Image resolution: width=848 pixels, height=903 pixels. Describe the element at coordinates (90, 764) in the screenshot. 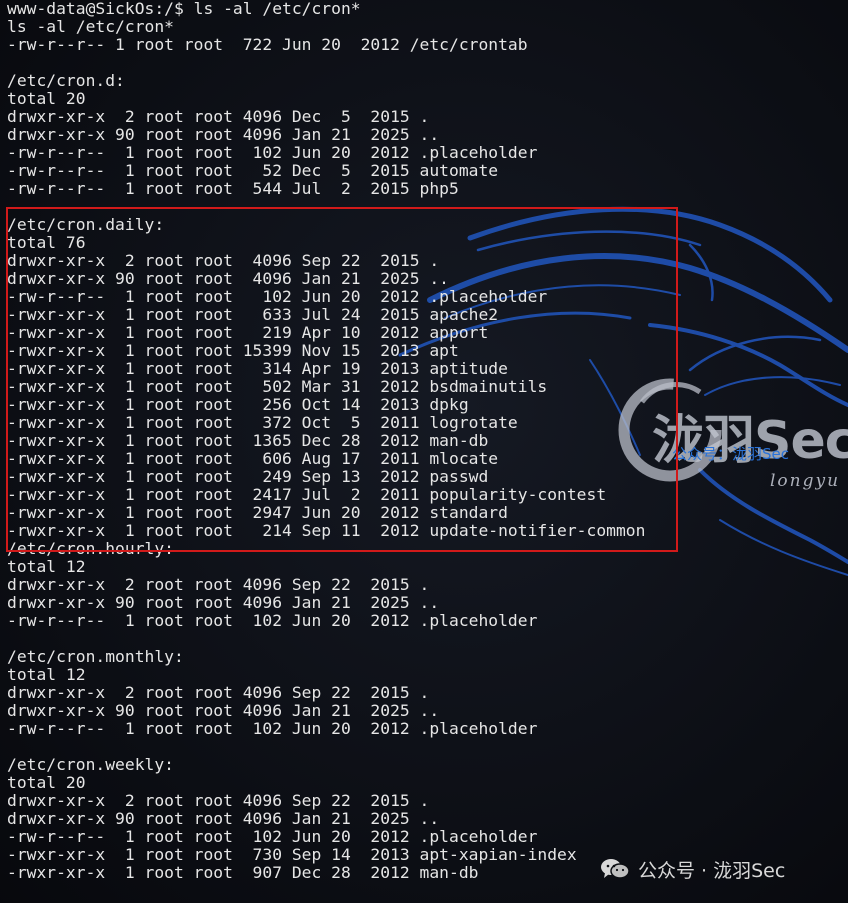

I see `terminal-line: /etc/cron.weekly:` at that location.